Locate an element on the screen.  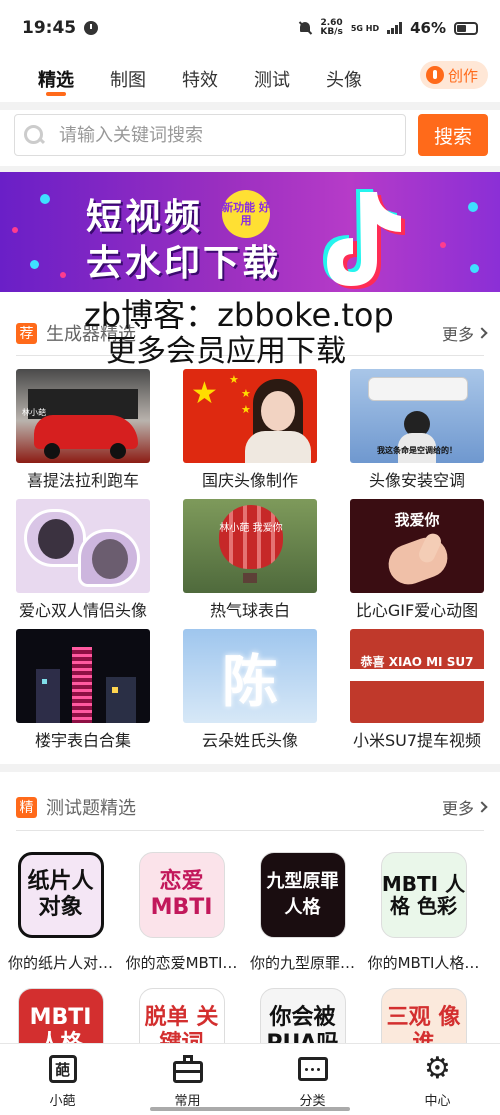
generator-card: ★ ★ ★ ★ 国庆头像制作 is located at coordinates (250, 434).